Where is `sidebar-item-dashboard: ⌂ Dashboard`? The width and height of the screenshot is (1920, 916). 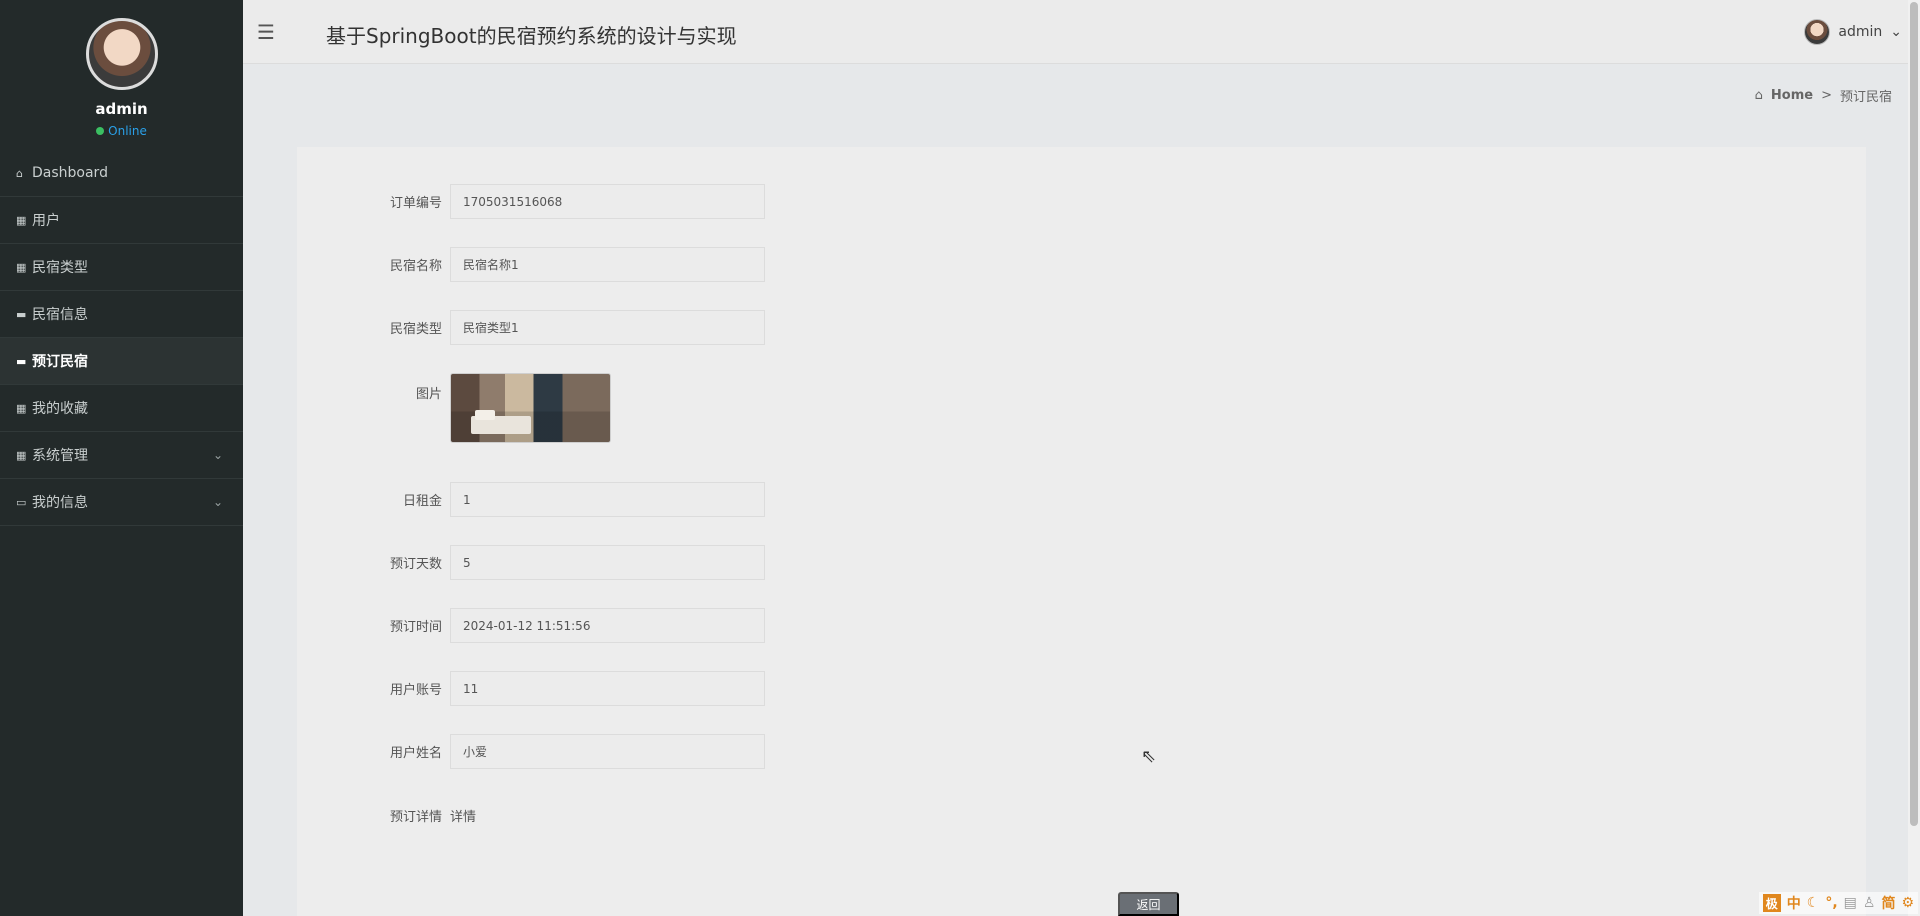 sidebar-item-dashboard: ⌂ Dashboard is located at coordinates (121, 173).